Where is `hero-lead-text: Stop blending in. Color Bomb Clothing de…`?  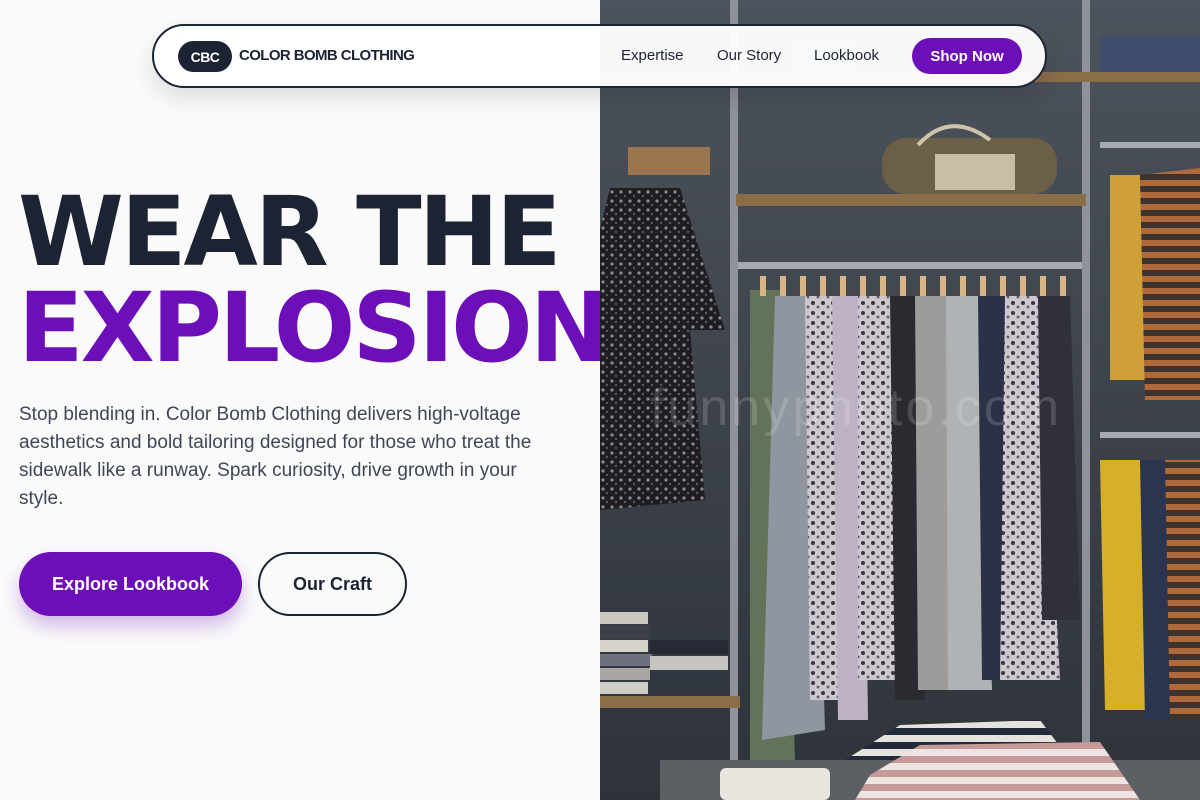 hero-lead-text: Stop blending in. Color Bomb Clothing de… is located at coordinates (275, 456).